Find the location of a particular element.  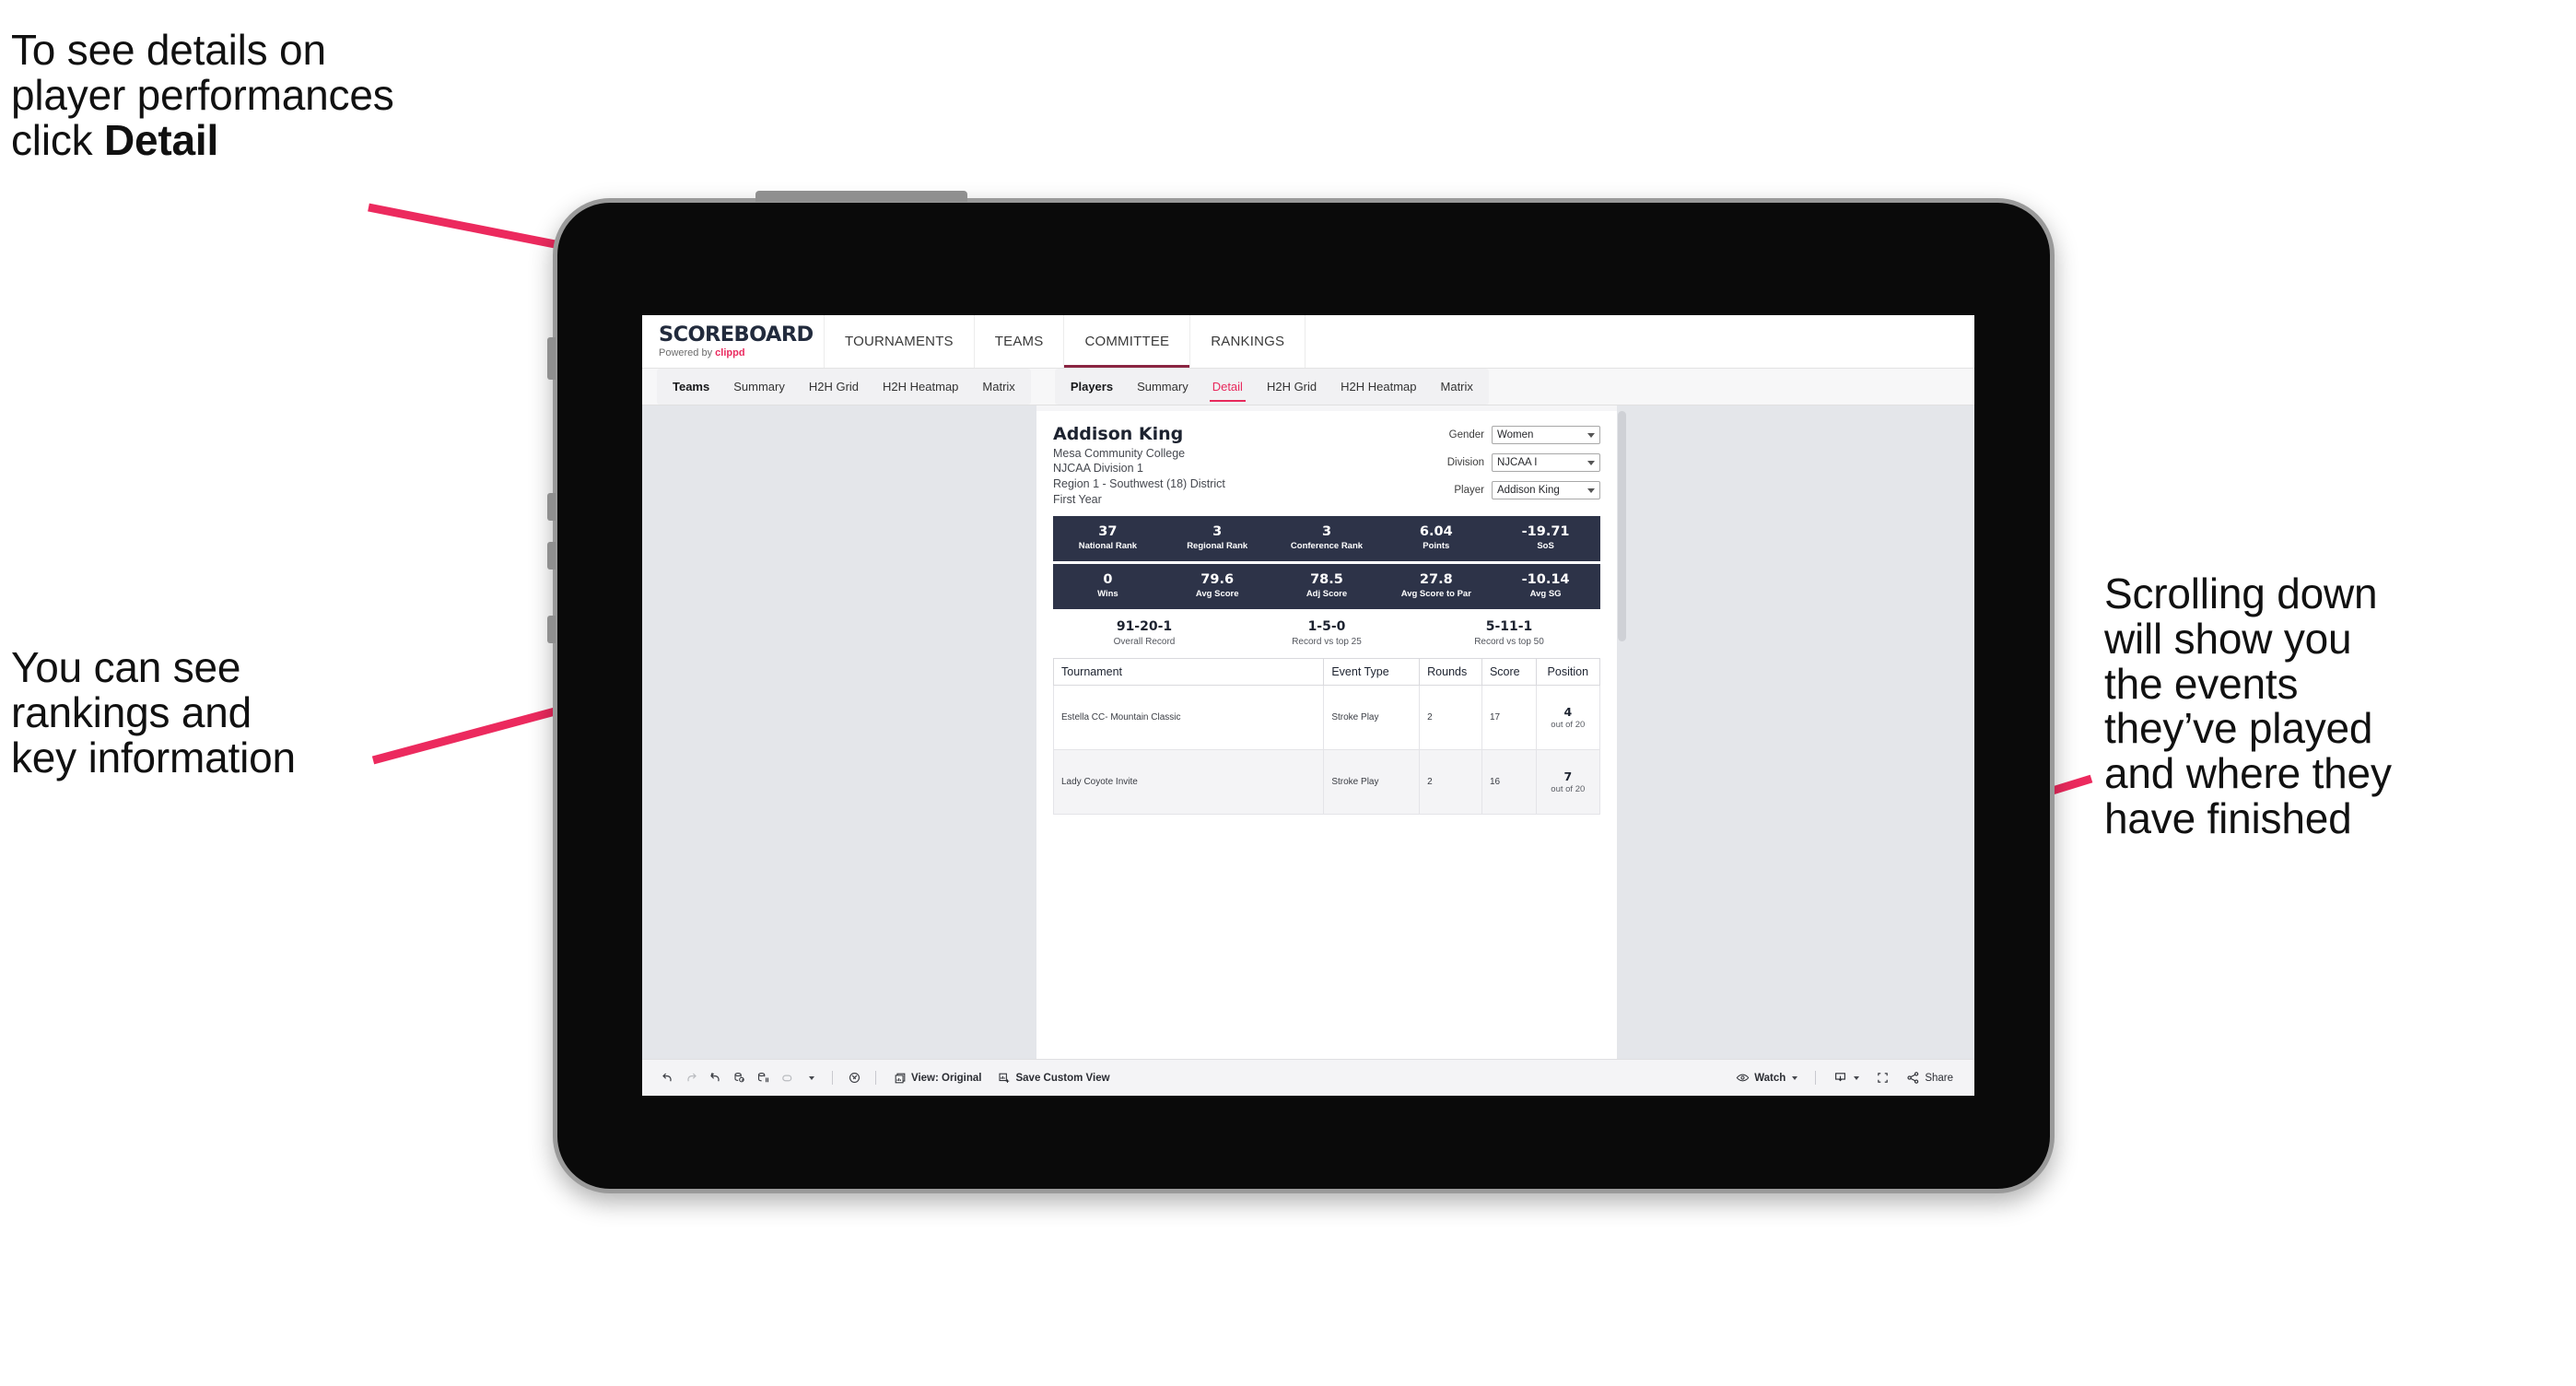

tab-players-summary: Summary is located at coordinates (1162, 387).